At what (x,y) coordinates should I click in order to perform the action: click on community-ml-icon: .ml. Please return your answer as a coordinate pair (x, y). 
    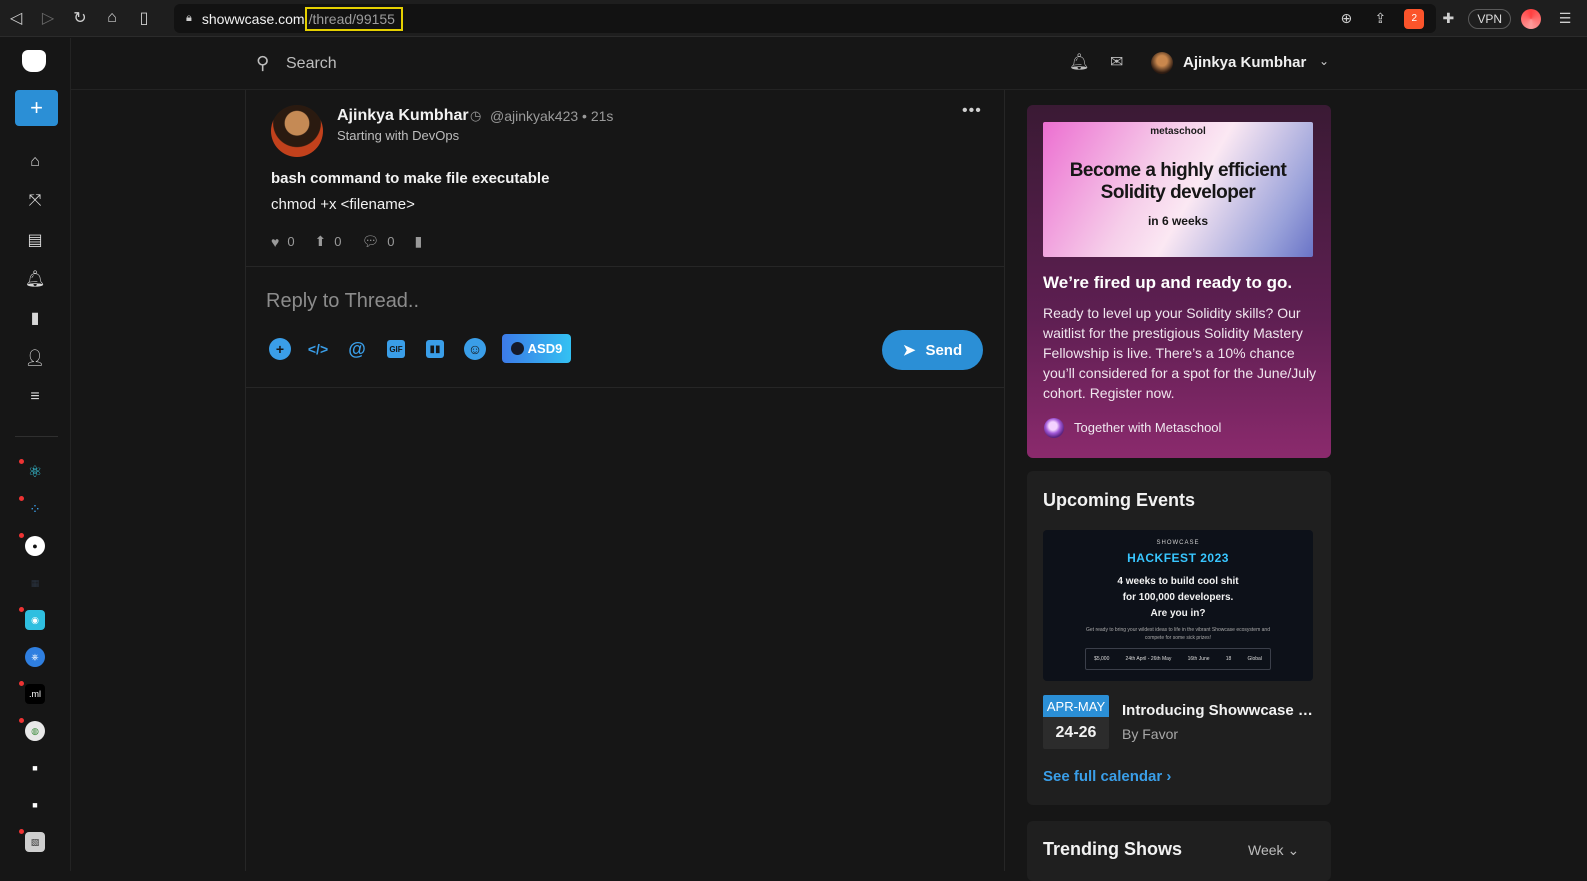
    Looking at the image, I should click on (35, 694).